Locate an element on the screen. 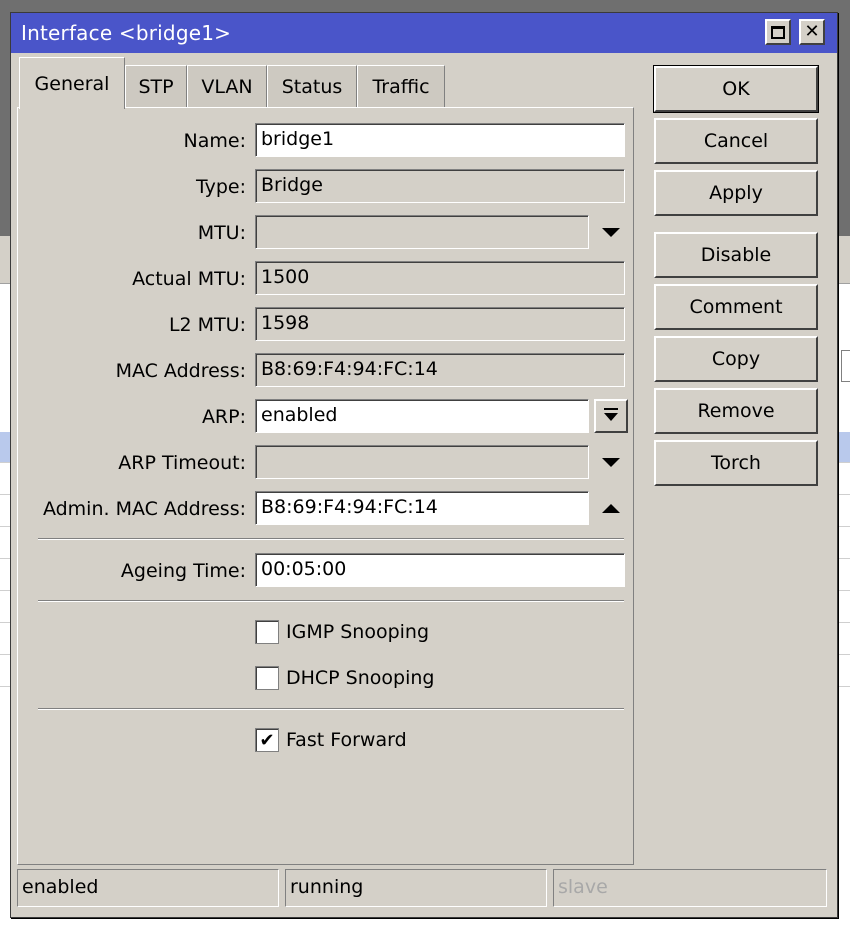 The image size is (850, 934). close-icon: ✕ is located at coordinates (812, 31).